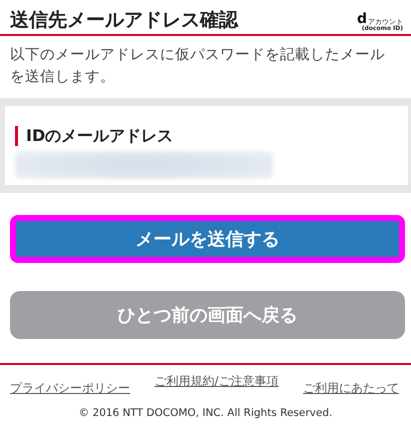  What do you see at coordinates (206, 136) in the screenshot?
I see `field-label: IDのメールアドレス` at bounding box center [206, 136].